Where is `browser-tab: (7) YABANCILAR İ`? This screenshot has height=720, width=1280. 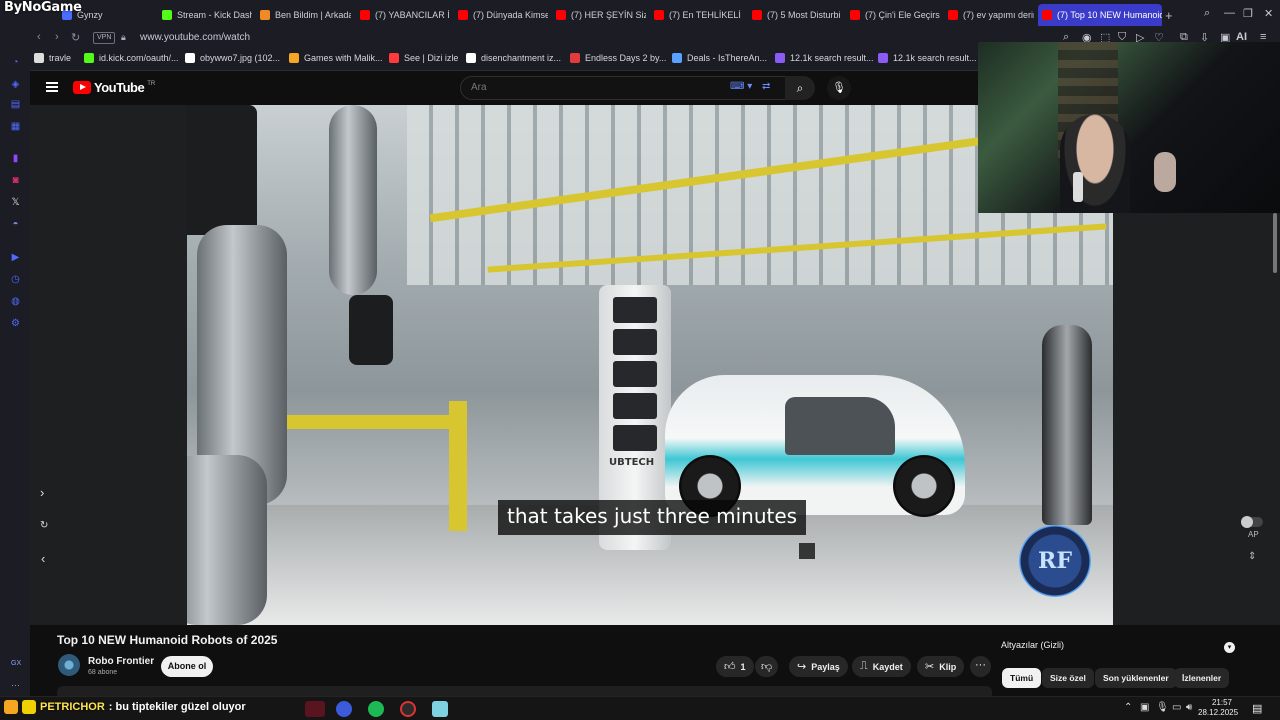 browser-tab: (7) YABANCILAR İ is located at coordinates (403, 15).